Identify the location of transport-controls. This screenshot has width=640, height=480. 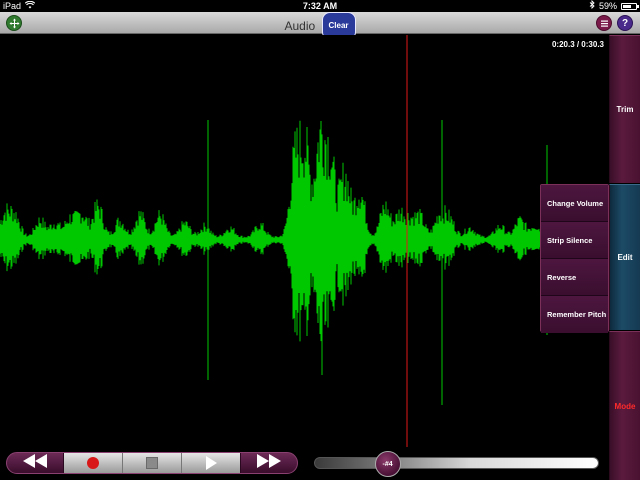
(152, 463).